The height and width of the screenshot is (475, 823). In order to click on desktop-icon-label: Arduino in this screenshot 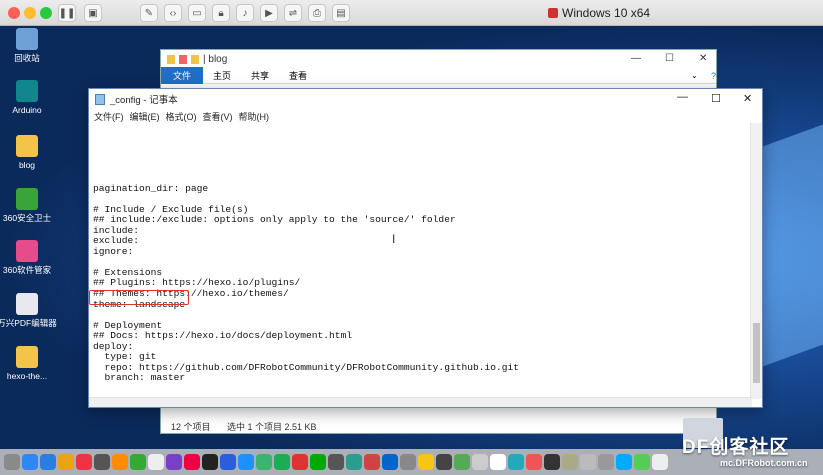, I will do `click(27, 110)`.